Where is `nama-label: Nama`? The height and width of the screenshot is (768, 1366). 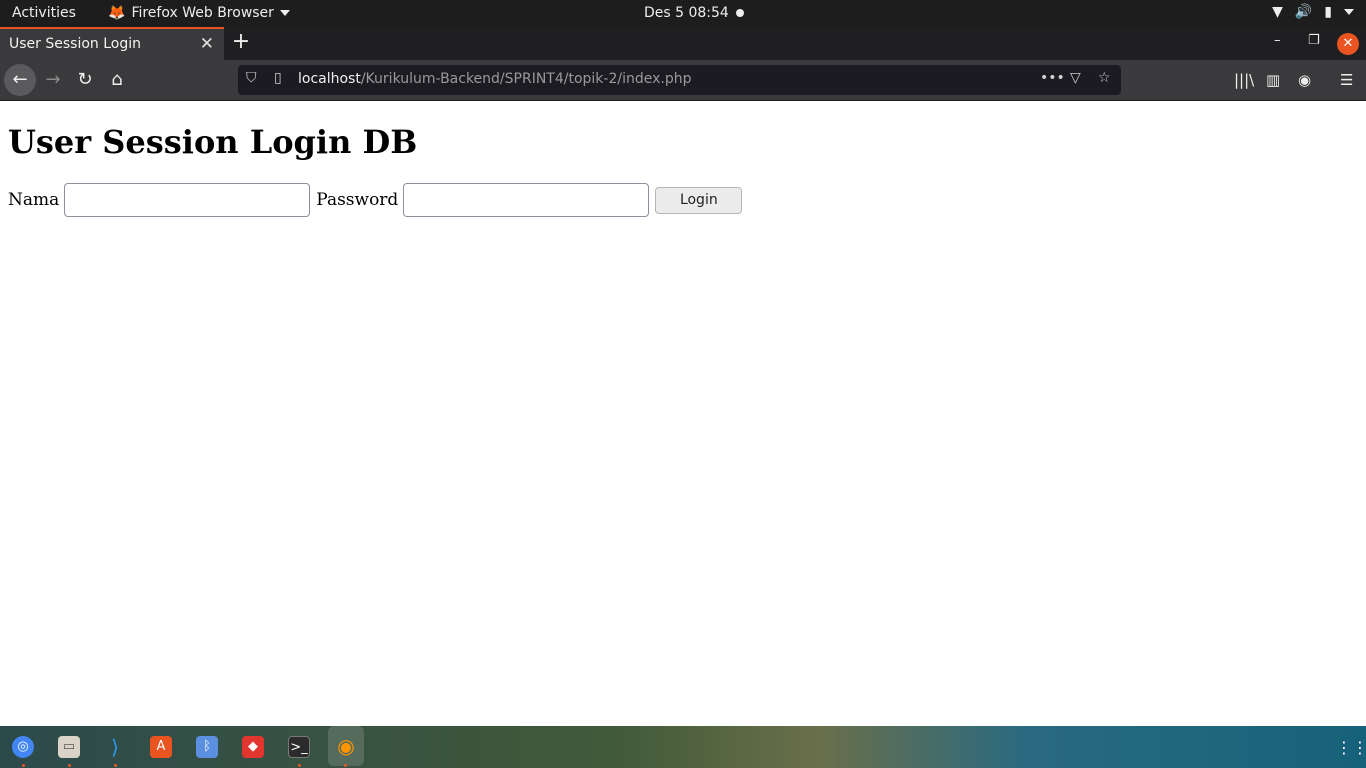 nama-label: Nama is located at coordinates (34, 200).